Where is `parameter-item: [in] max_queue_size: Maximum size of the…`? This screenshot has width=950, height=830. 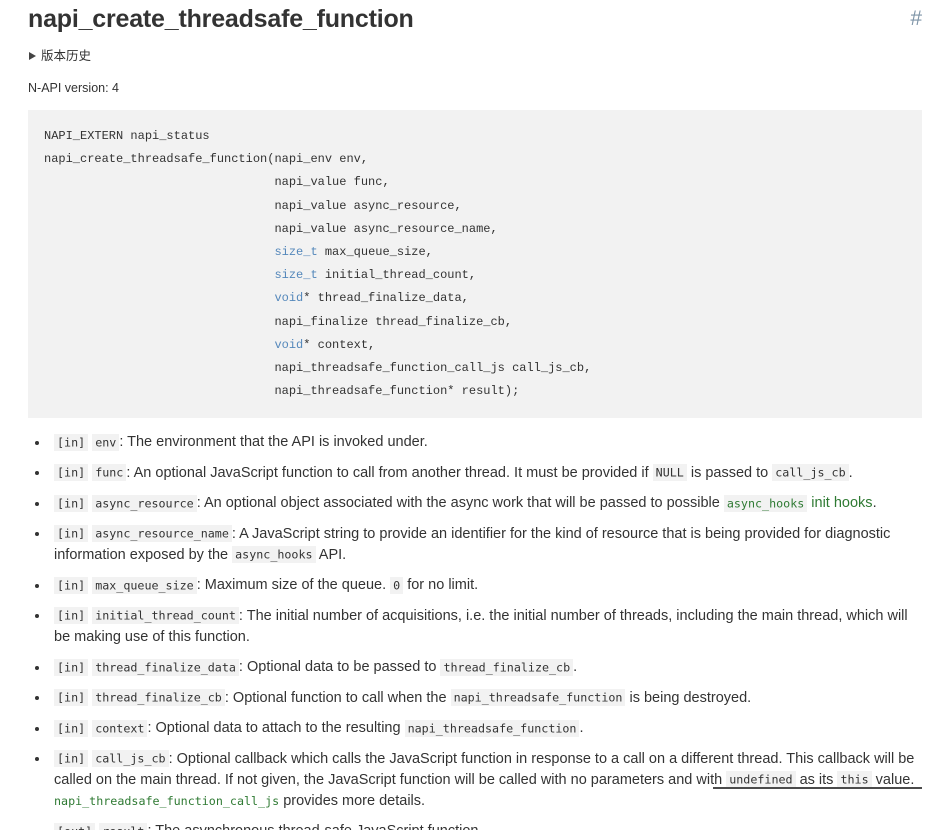
parameter-item: [in] max_queue_size: Maximum size of the… is located at coordinates (475, 585).